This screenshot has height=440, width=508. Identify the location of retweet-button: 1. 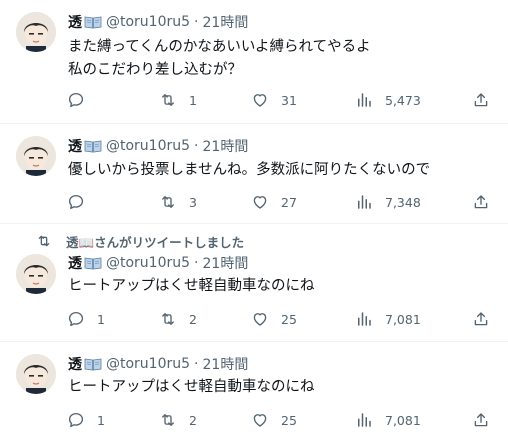
(178, 100).